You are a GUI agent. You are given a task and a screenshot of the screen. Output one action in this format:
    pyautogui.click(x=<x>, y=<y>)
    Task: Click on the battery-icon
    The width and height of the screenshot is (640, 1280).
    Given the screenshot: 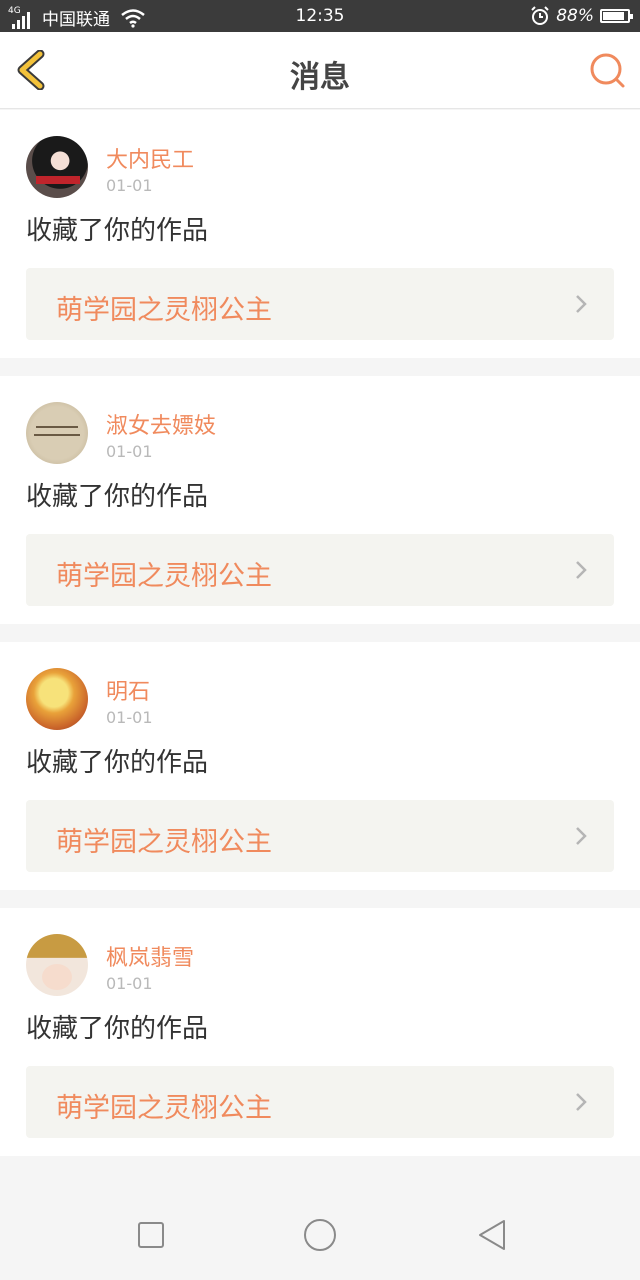 What is the action you would take?
    pyautogui.click(x=616, y=16)
    